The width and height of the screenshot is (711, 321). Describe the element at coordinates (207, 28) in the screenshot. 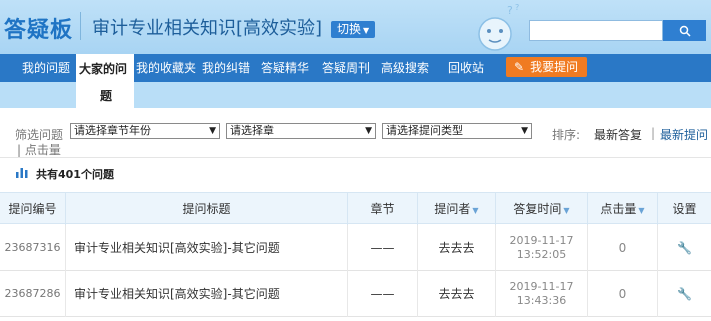

I see `subject-title: 审计专业相关知识[高效实验]` at that location.